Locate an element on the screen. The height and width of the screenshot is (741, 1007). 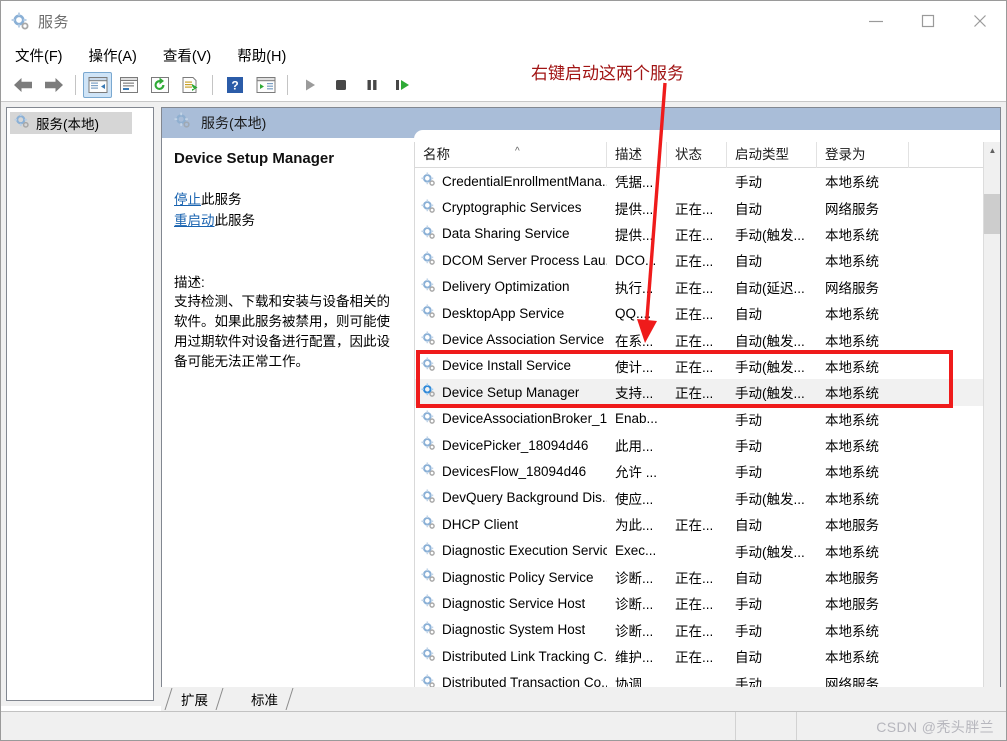
restart-service-icon is located at coordinates (402, 85).